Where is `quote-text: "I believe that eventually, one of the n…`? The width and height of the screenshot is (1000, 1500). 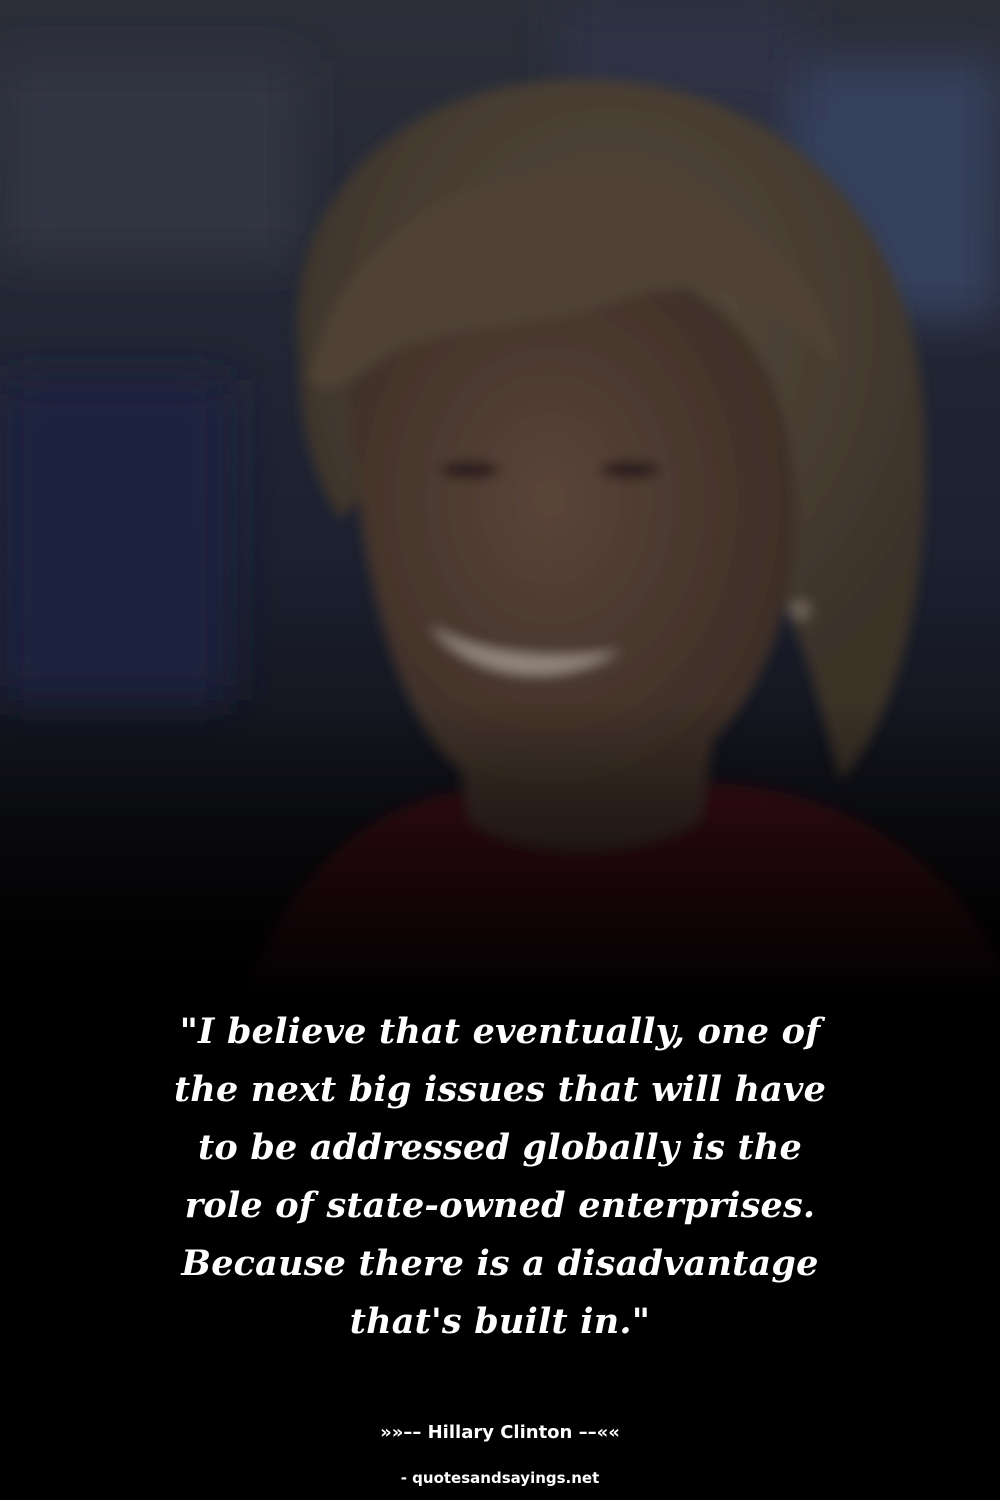
quote-text: "I believe that eventually, one of the n… is located at coordinates (500, 1176).